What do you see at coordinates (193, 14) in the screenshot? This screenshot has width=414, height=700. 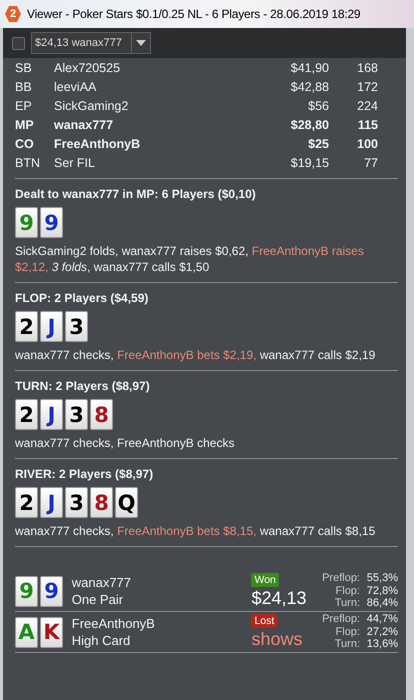 I see `window-title: Viewer - Poker Stars $0.1/0.25 NL - 6 Players - 28.06.2019 18:29` at bounding box center [193, 14].